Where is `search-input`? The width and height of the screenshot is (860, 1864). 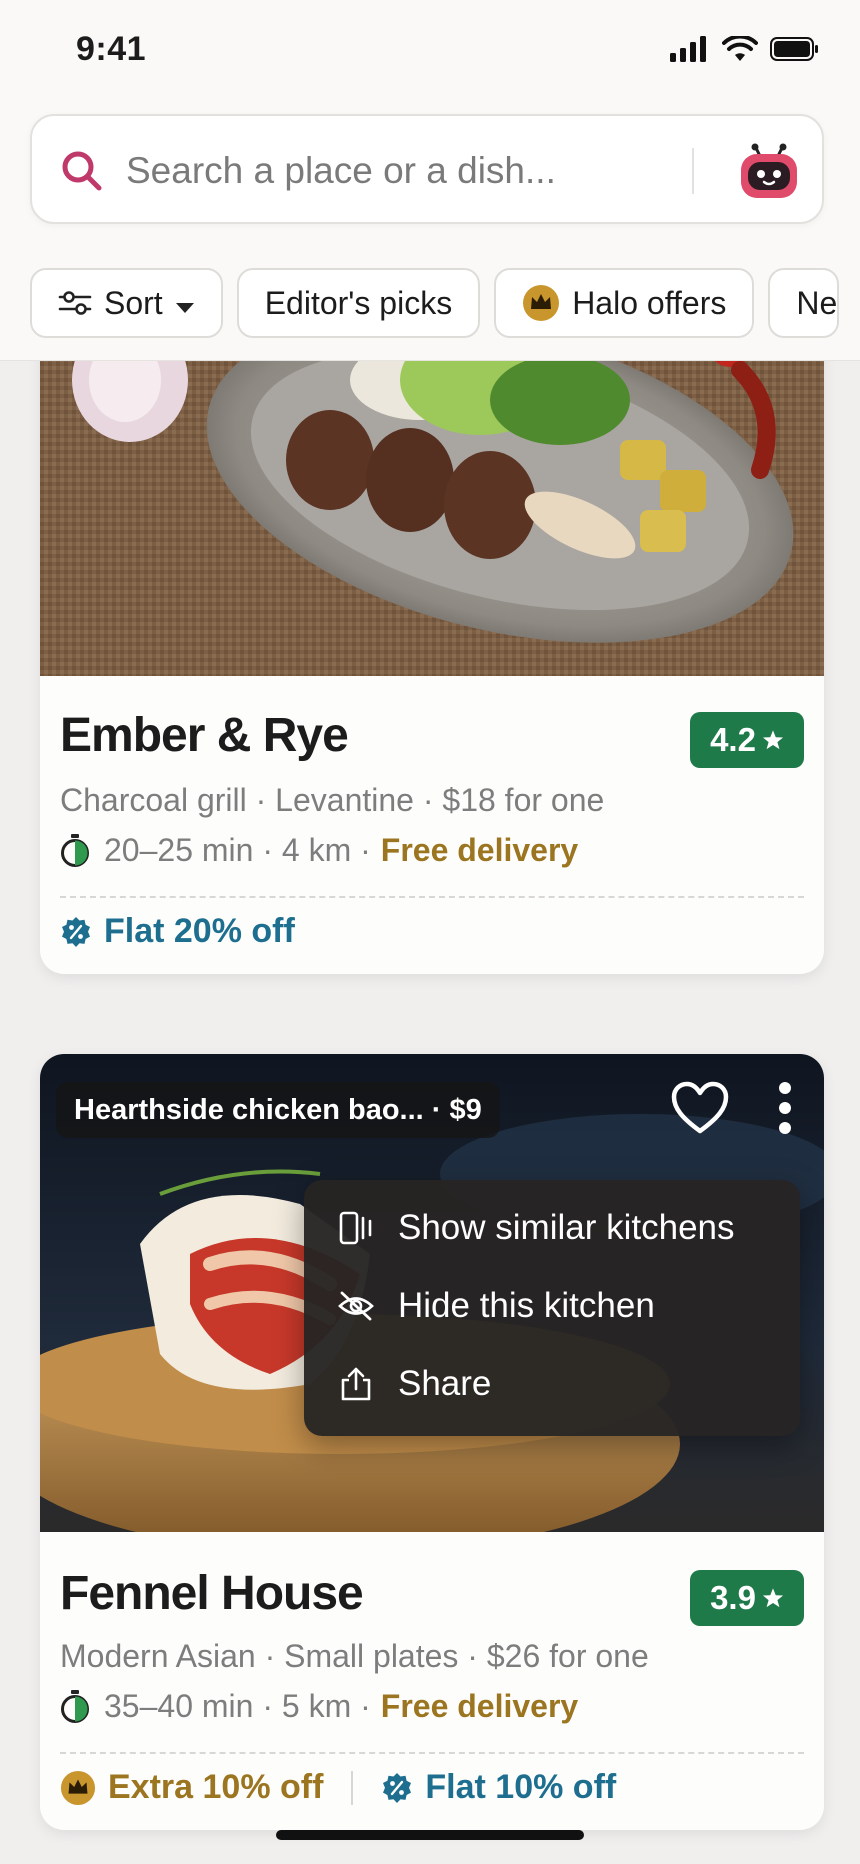 search-input is located at coordinates (406, 171).